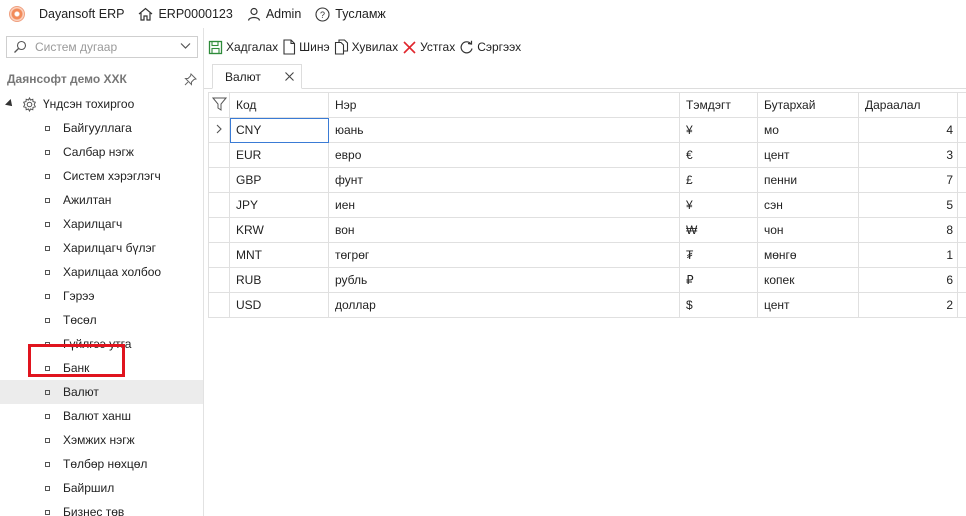 The image size is (966, 516). I want to click on cell-order: 1, so click(908, 255).